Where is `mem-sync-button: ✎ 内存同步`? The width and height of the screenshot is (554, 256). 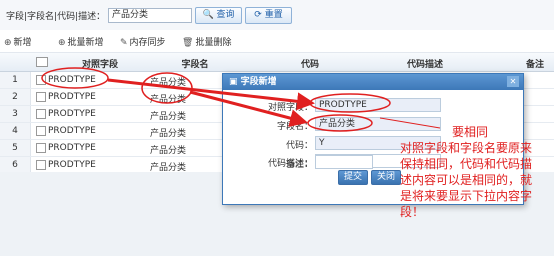 mem-sync-button: ✎ 内存同步 is located at coordinates (143, 41).